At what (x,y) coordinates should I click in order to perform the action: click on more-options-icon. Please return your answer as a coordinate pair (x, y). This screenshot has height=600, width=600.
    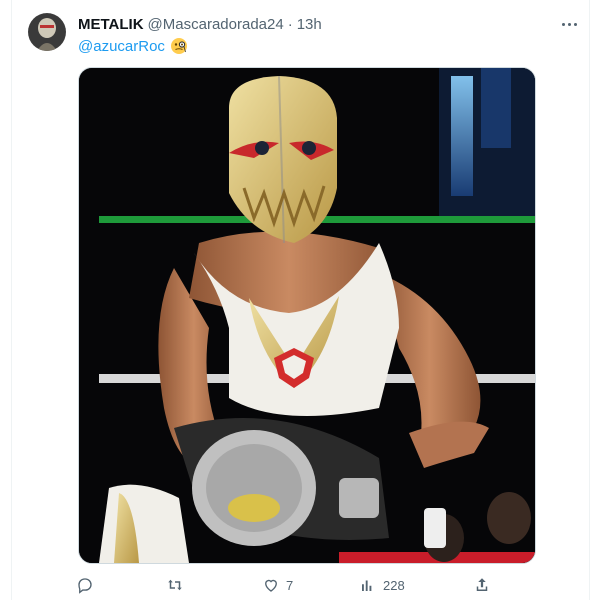
    Looking at the image, I should click on (569, 24).